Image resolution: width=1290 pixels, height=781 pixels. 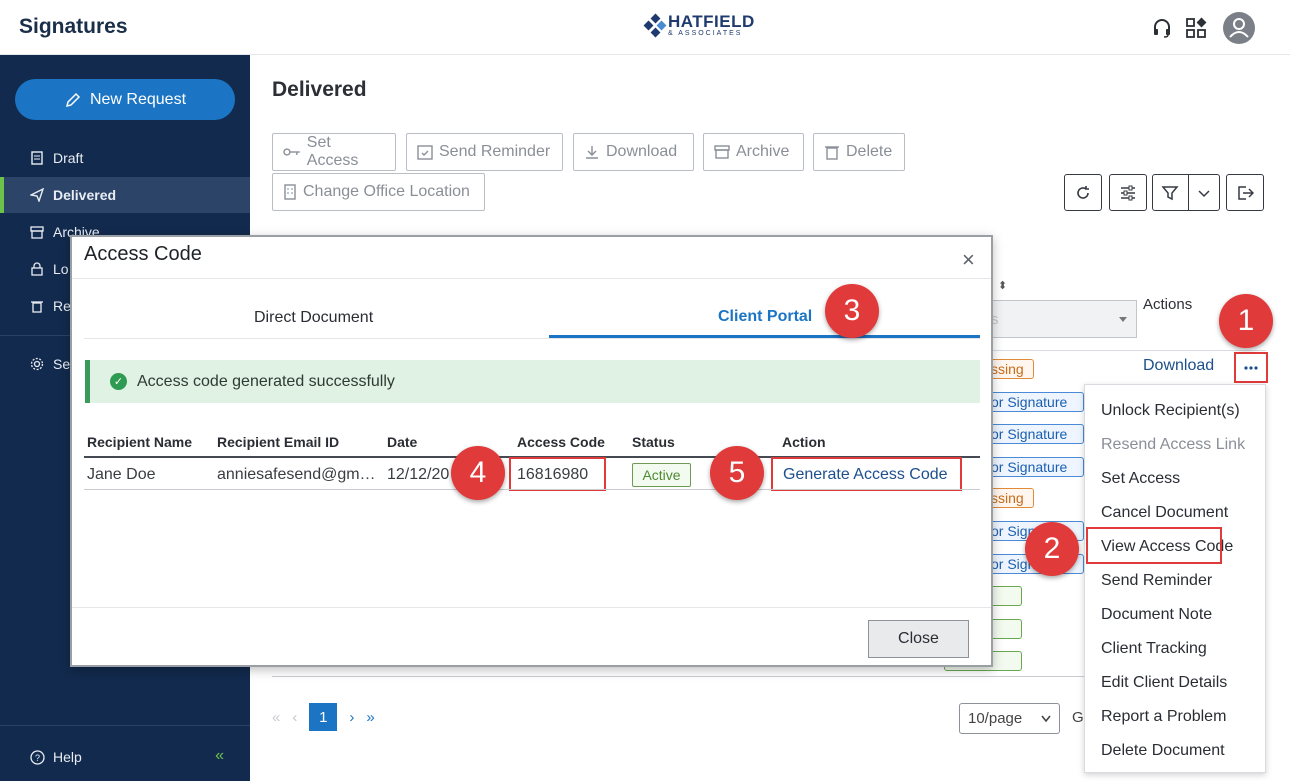 I want to click on column-header-date: Date, so click(x=402, y=442).